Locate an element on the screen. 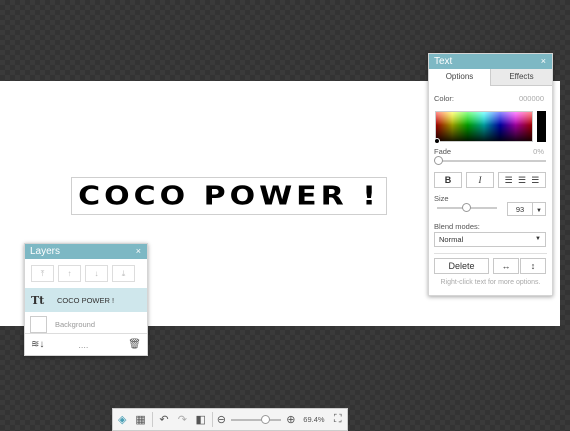  italic-button: I is located at coordinates (480, 180).